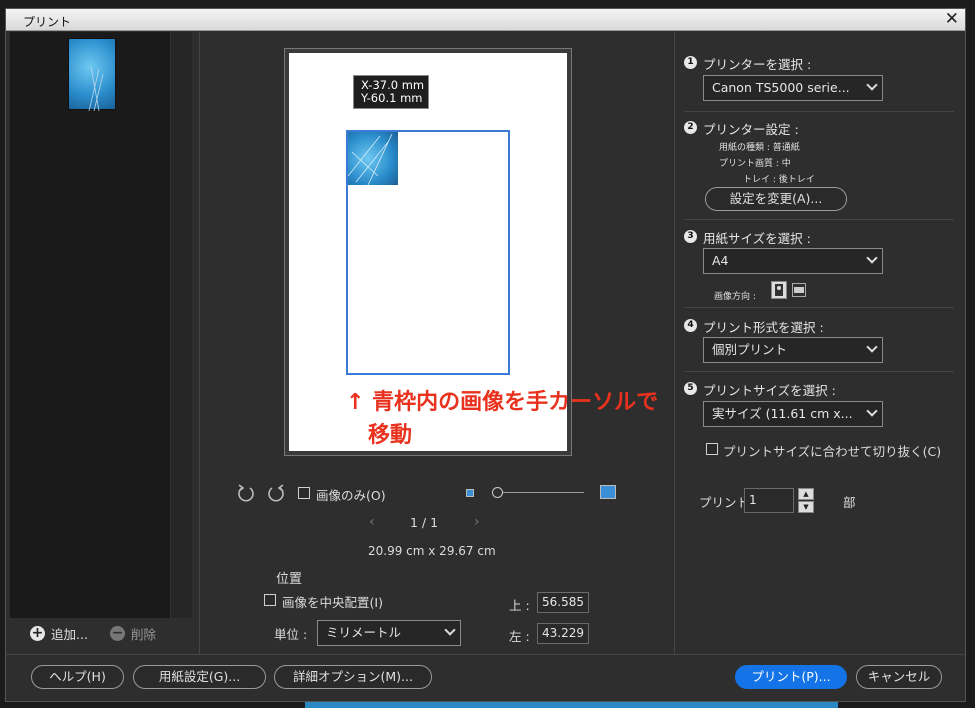 Image resolution: width=975 pixels, height=708 pixels. Describe the element at coordinates (751, 129) in the screenshot. I see `step2-label: プリンター設定 :` at that location.